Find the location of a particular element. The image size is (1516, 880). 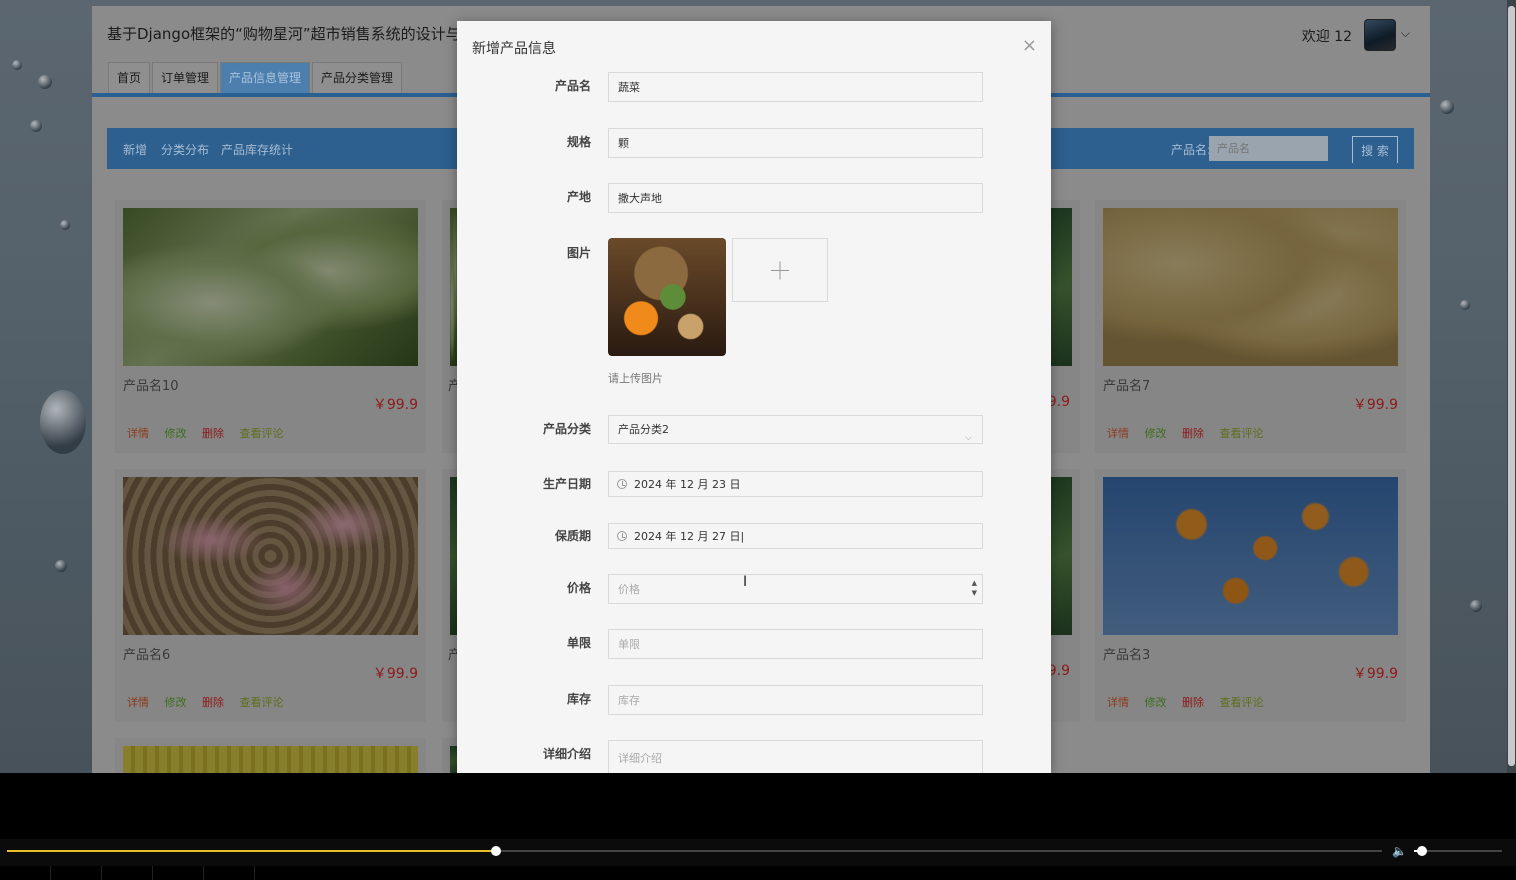

chevron-down-icon: ⌵ is located at coordinates (1405, 33).